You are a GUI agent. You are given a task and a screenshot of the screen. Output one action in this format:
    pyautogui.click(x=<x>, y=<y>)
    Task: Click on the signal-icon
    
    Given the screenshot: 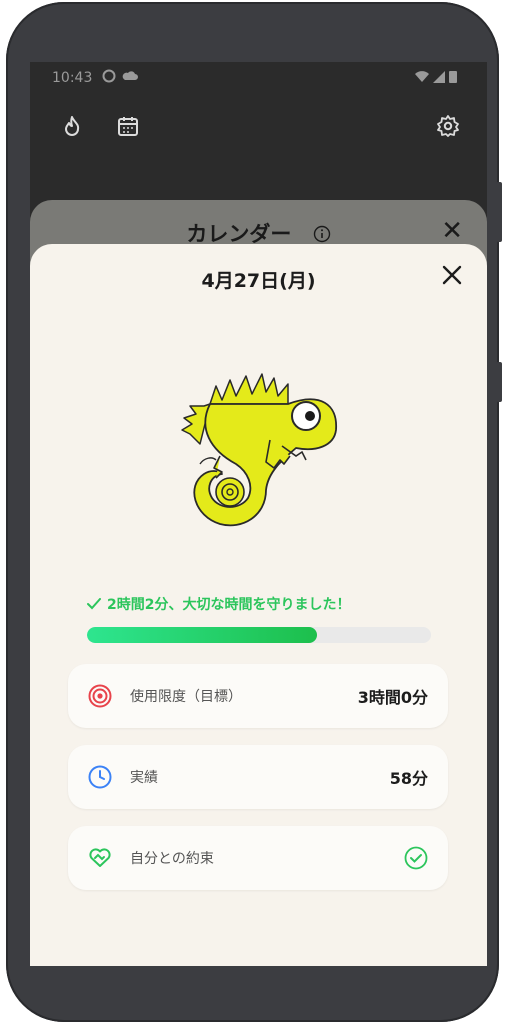 What is the action you would take?
    pyautogui.click(x=439, y=76)
    